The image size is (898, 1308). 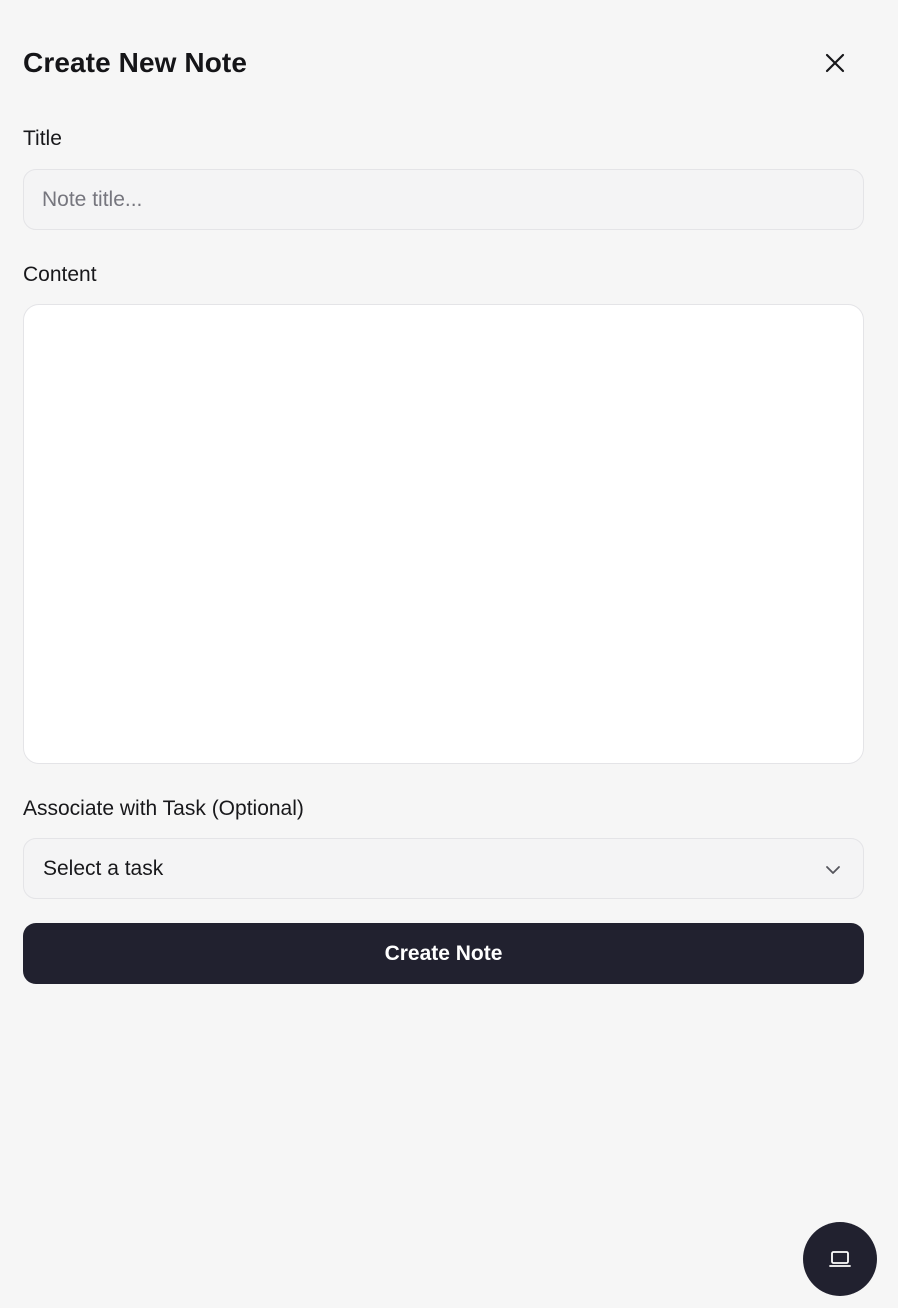 I want to click on page-title: Create New Note, so click(x=135, y=62).